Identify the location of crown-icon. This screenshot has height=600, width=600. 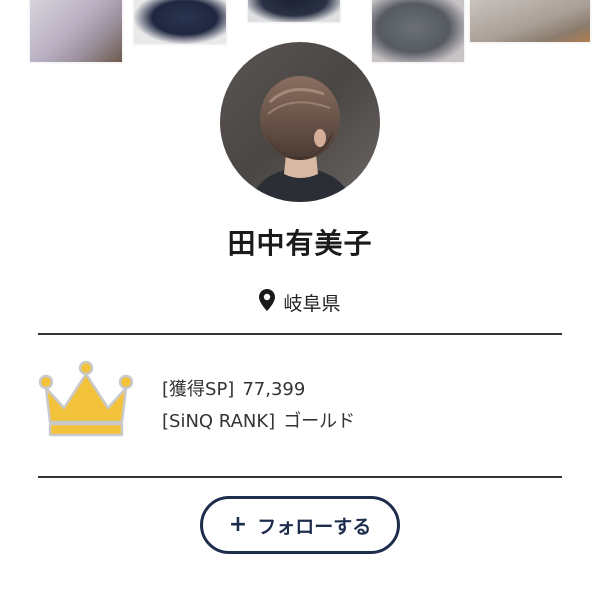
(86, 399).